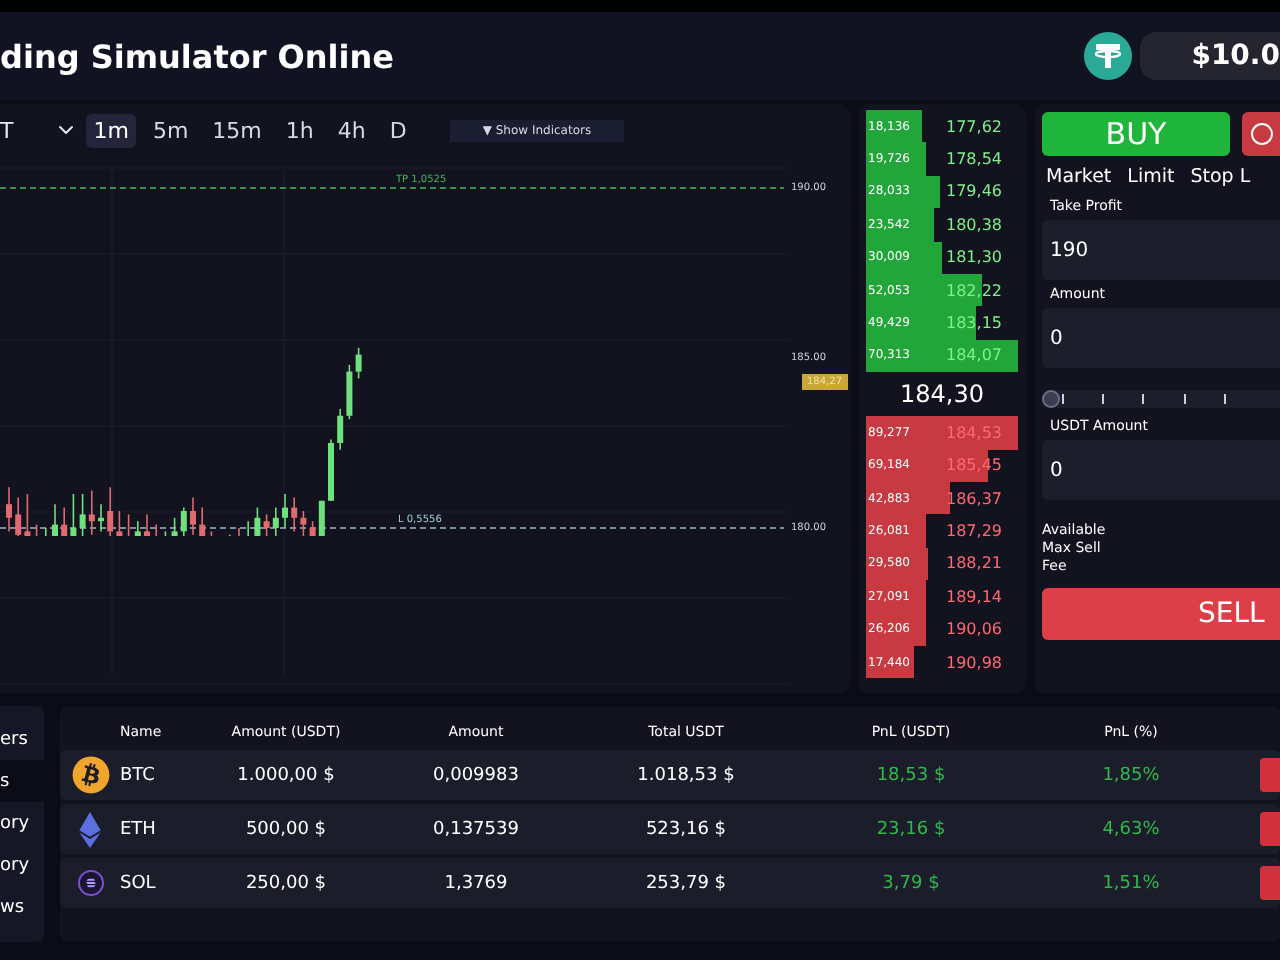 This screenshot has width=1280, height=960. What do you see at coordinates (1161, 250) in the screenshot?
I see `input-field: 190` at bounding box center [1161, 250].